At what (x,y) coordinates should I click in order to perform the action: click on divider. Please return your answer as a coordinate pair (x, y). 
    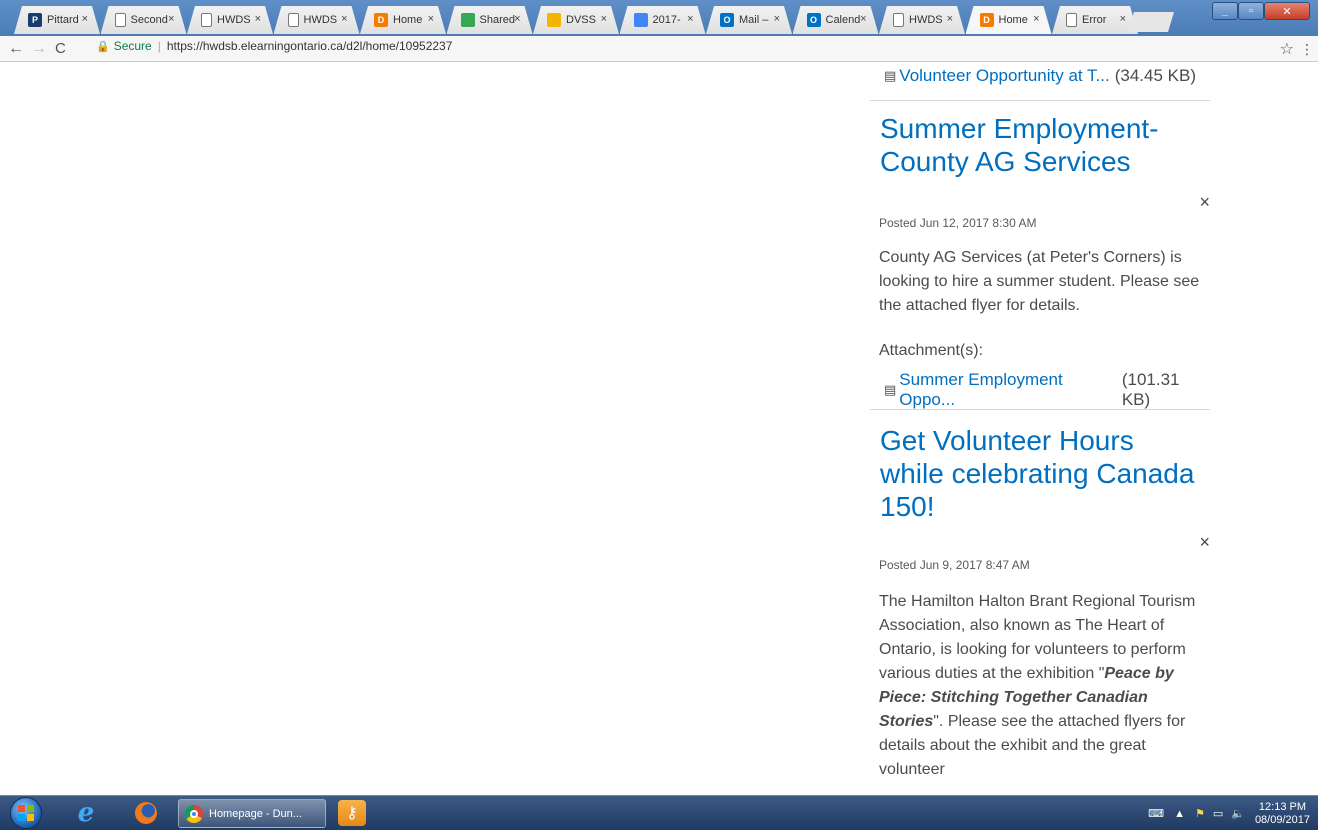
    Looking at the image, I should click on (1040, 409).